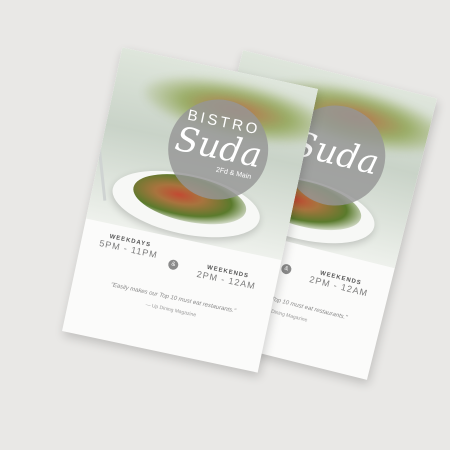 The height and width of the screenshot is (450, 450). Describe the element at coordinates (102, 170) in the screenshot. I see `fork` at that location.